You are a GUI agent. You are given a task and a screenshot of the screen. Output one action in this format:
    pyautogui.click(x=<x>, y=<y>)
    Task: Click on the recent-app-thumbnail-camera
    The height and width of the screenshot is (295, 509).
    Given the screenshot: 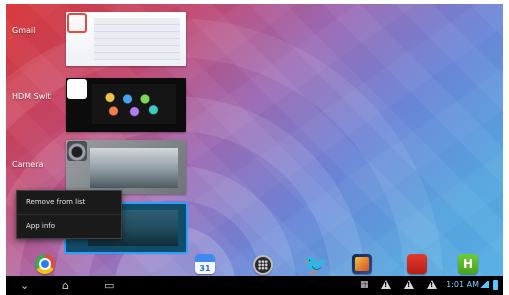 What is the action you would take?
    pyautogui.click(x=126, y=167)
    